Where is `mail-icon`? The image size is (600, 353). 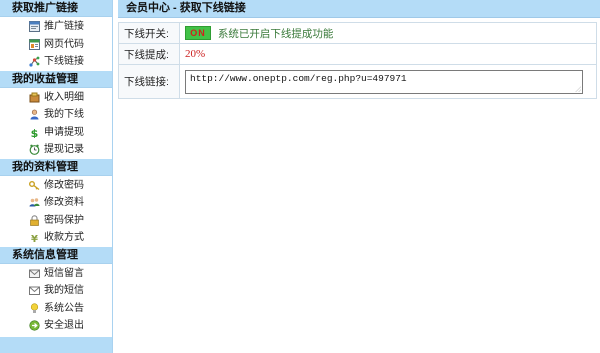
mail-icon is located at coordinates (34, 290).